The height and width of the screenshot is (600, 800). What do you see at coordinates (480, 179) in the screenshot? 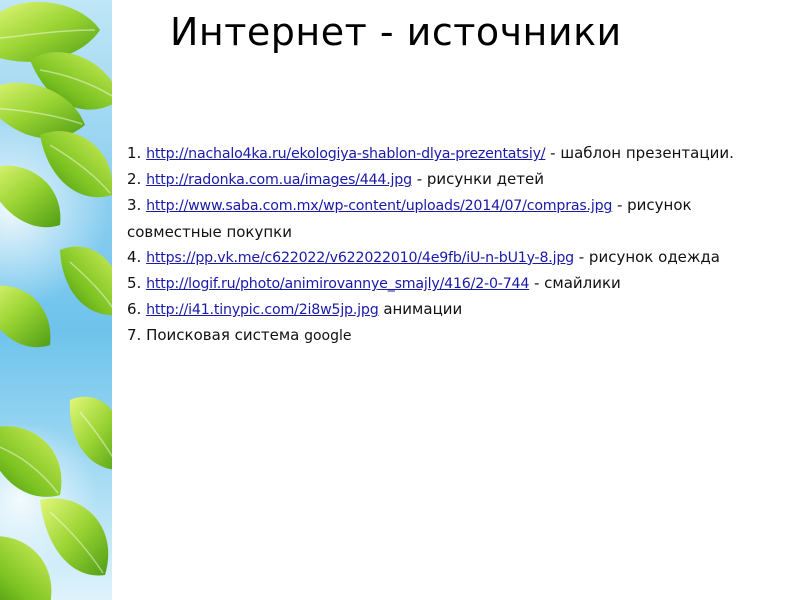
I see `item-description: - рисунки детей` at bounding box center [480, 179].